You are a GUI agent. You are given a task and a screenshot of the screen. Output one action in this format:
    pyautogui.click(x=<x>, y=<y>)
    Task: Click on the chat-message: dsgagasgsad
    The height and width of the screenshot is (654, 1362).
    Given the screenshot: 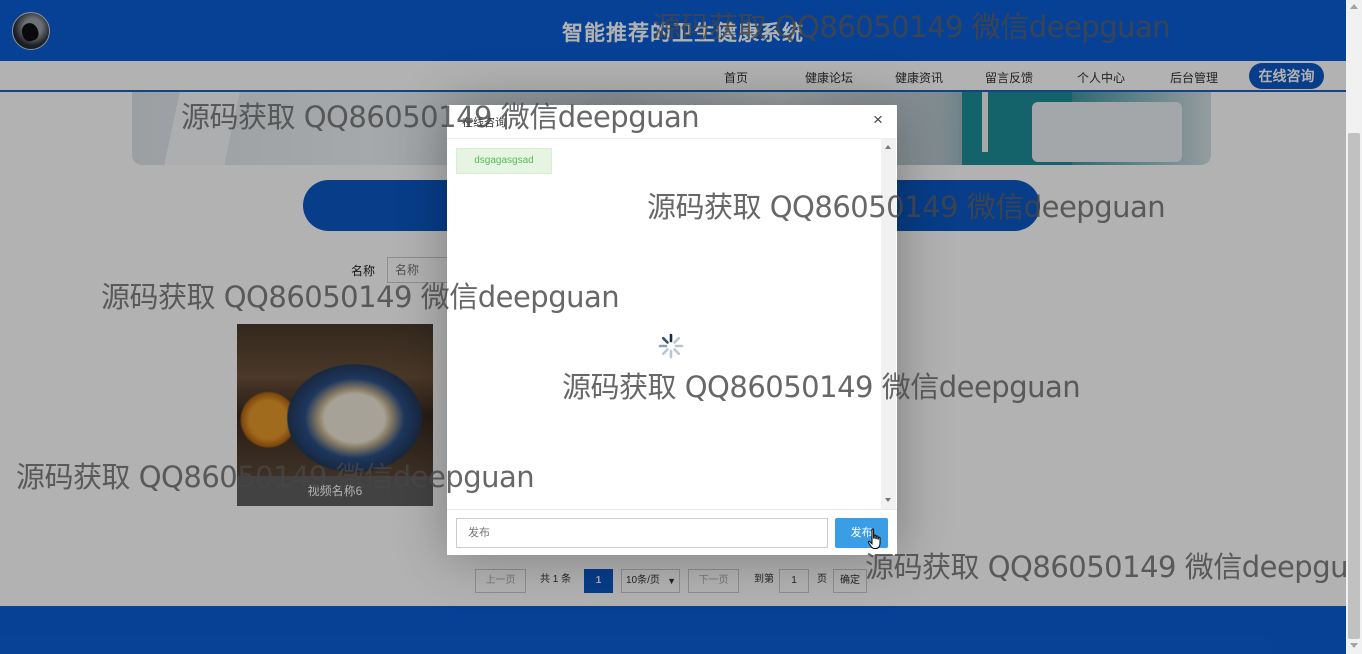 What is the action you would take?
    pyautogui.click(x=504, y=161)
    